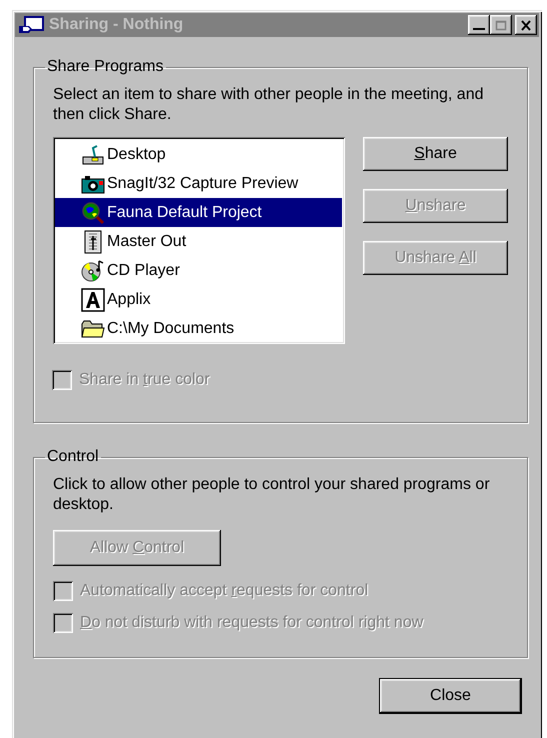 The width and height of the screenshot is (547, 738). I want to click on minimize-button, so click(479, 25).